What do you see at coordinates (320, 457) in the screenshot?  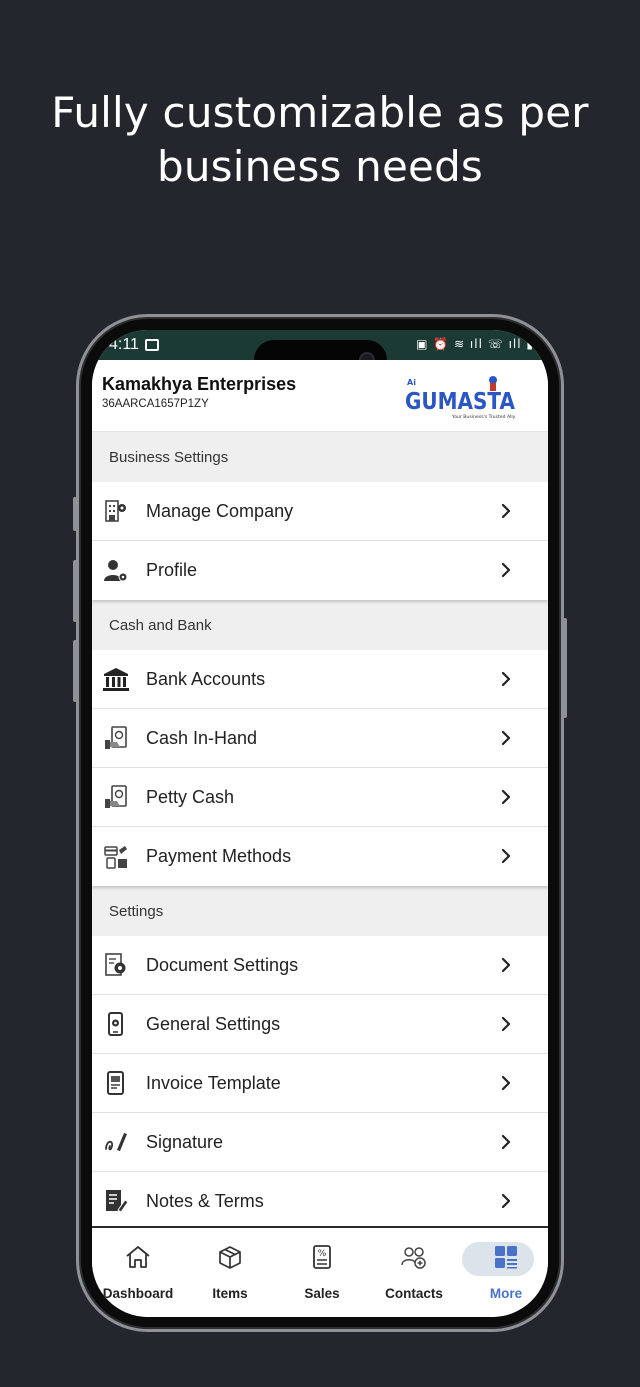 I see `section-header-business-settings: Business Settings` at bounding box center [320, 457].